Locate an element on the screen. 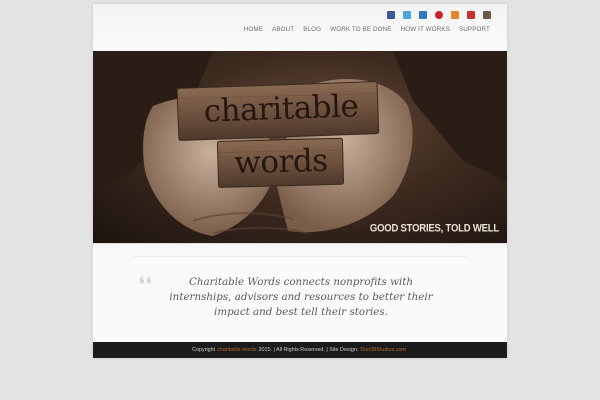  nav-how-it-works: HOW IT WORKS is located at coordinates (425, 29).